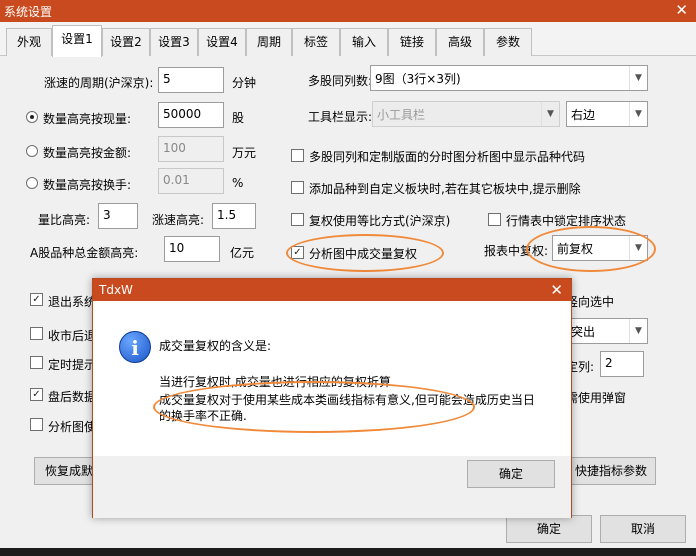  What do you see at coordinates (447, 157) in the screenshot?
I see `show-code-label: 多股同列和定制版面的分时图分析图中显示品种代码` at bounding box center [447, 157].